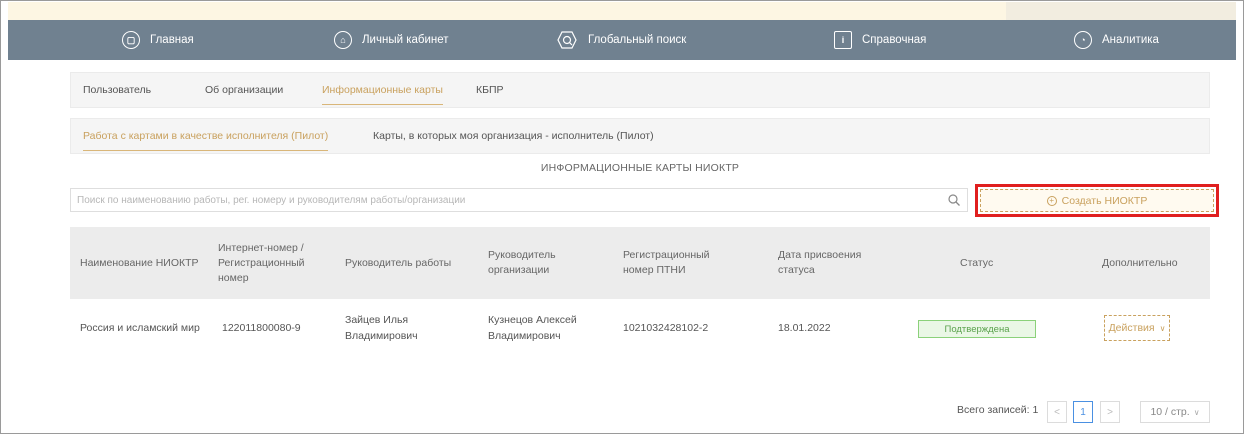 This screenshot has height=434, width=1244. I want to click on tab-organization: Об организации, so click(244, 90).